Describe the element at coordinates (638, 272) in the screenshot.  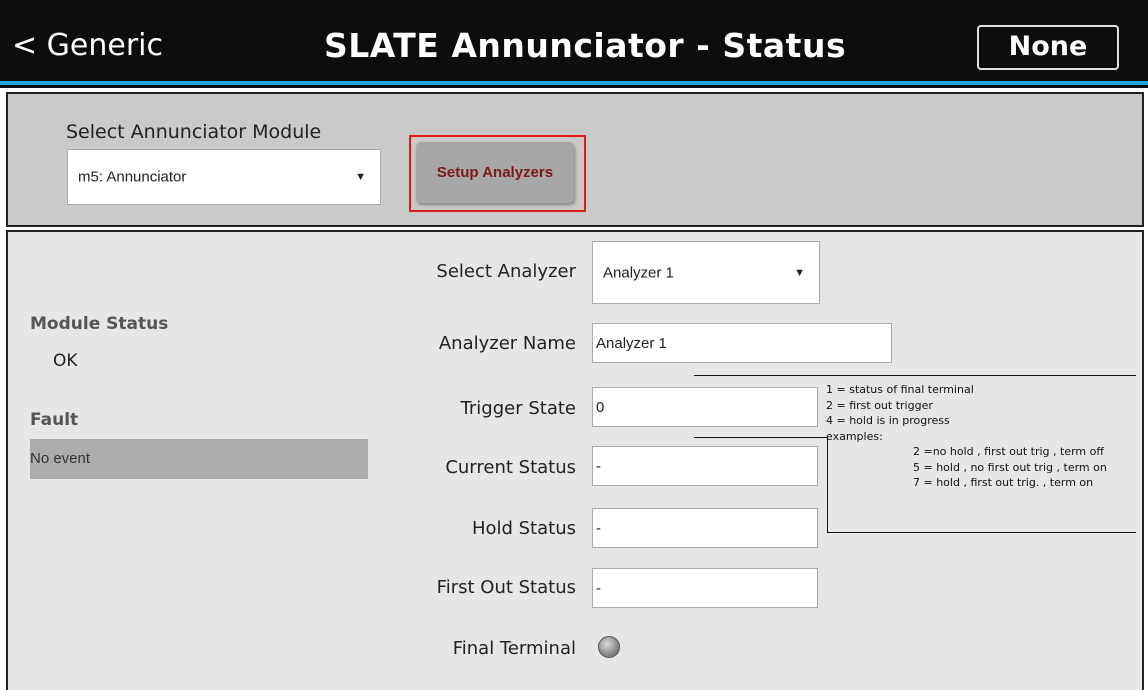
I see `analyzer-select-value: Analyzer 1` at that location.